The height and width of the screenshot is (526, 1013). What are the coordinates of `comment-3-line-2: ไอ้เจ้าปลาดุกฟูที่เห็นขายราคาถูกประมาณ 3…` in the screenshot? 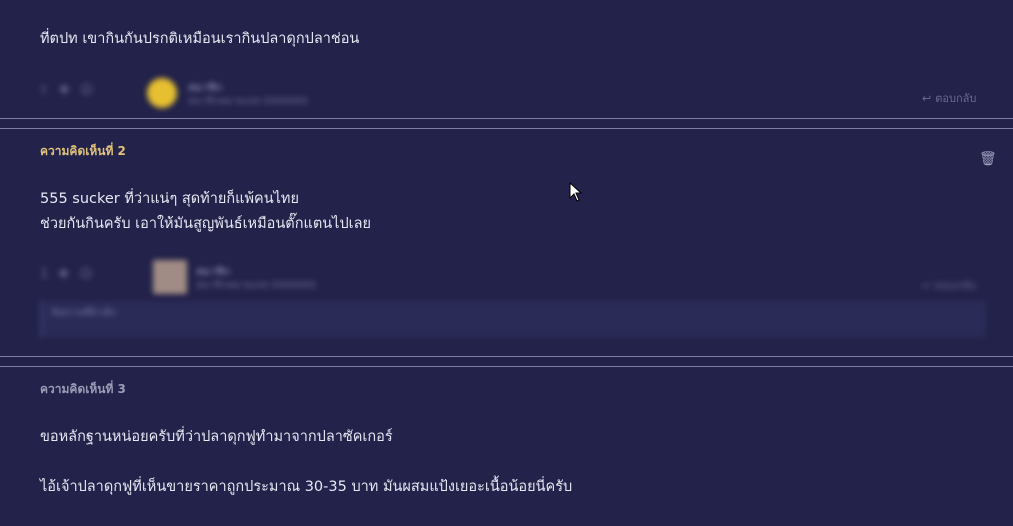 It's located at (306, 487).